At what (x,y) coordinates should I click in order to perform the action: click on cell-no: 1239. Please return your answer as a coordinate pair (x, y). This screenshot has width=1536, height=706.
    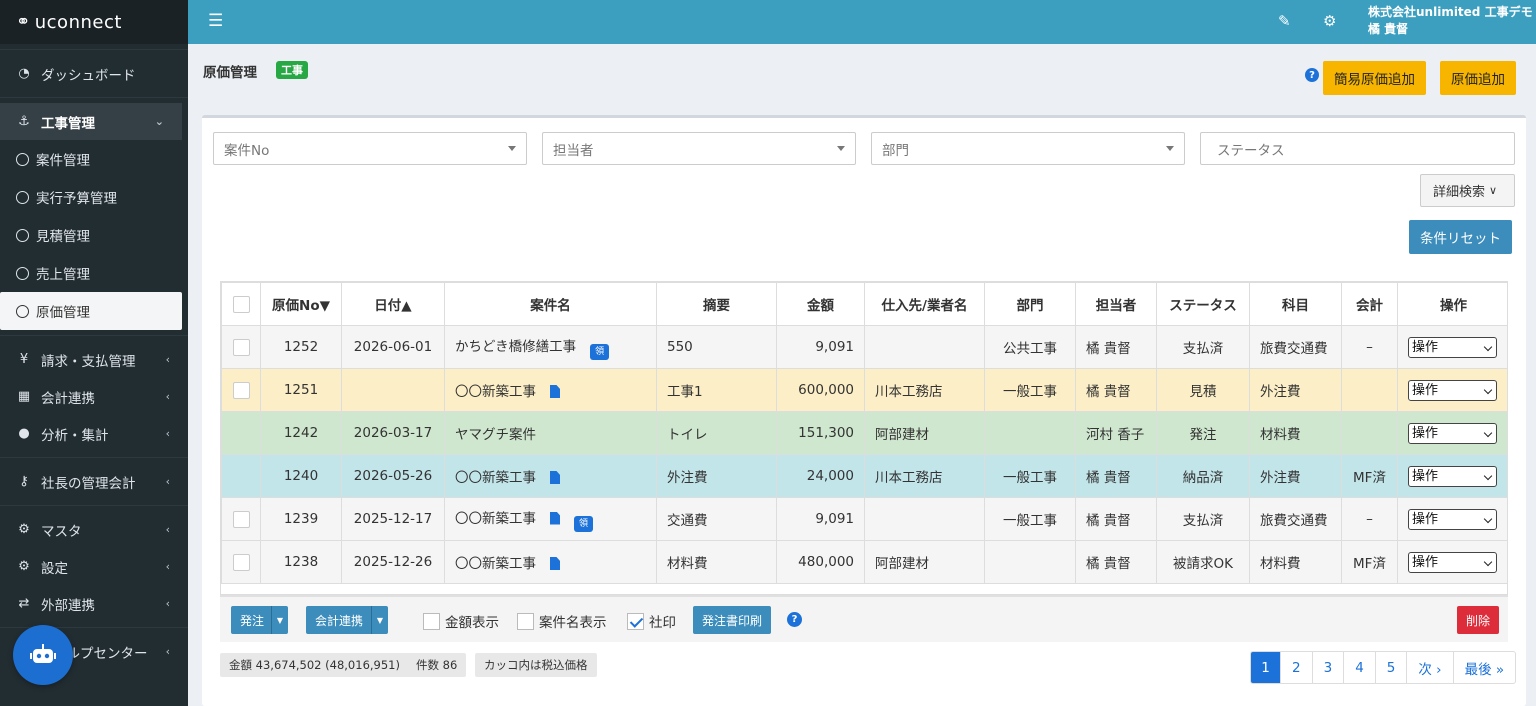
    Looking at the image, I should click on (301, 519).